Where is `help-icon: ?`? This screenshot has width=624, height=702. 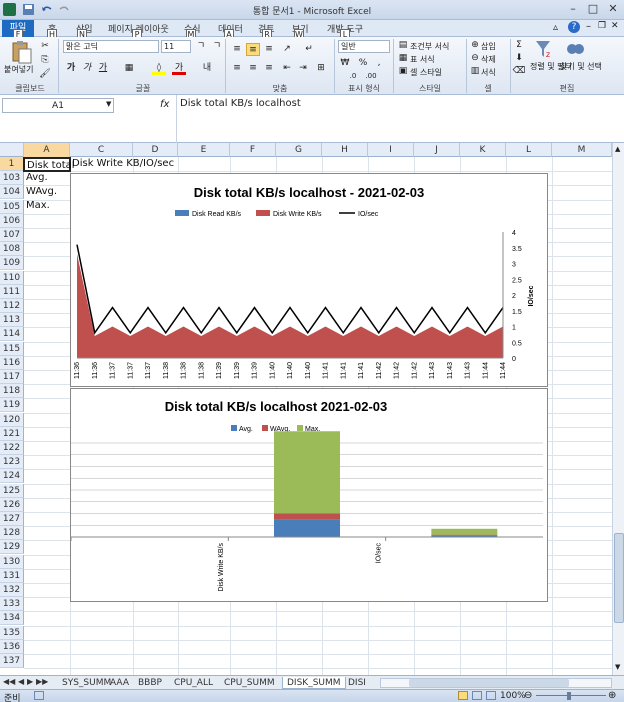
help-icon: ? is located at coordinates (574, 27).